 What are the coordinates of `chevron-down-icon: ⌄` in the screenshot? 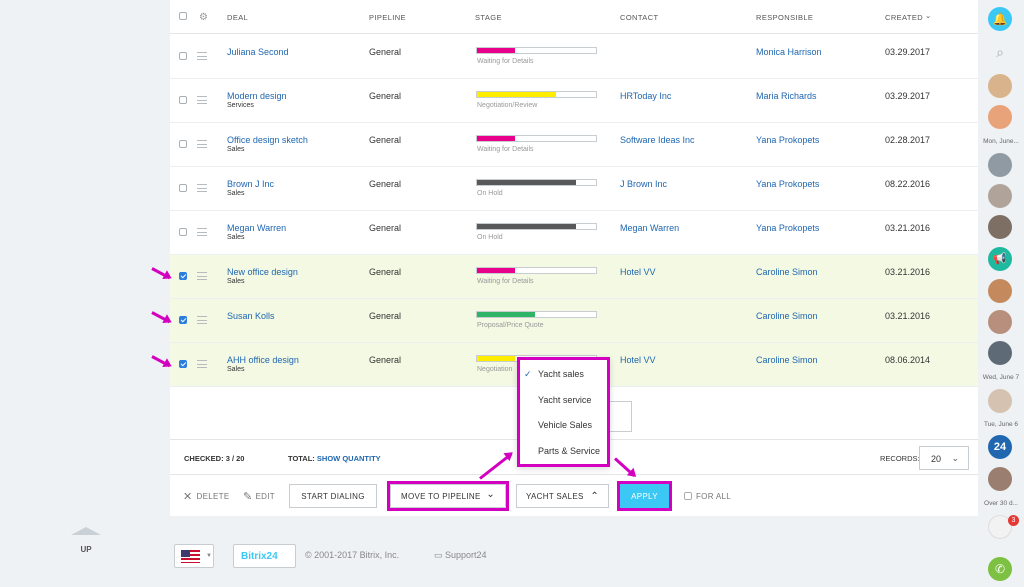 It's located at (928, 15).